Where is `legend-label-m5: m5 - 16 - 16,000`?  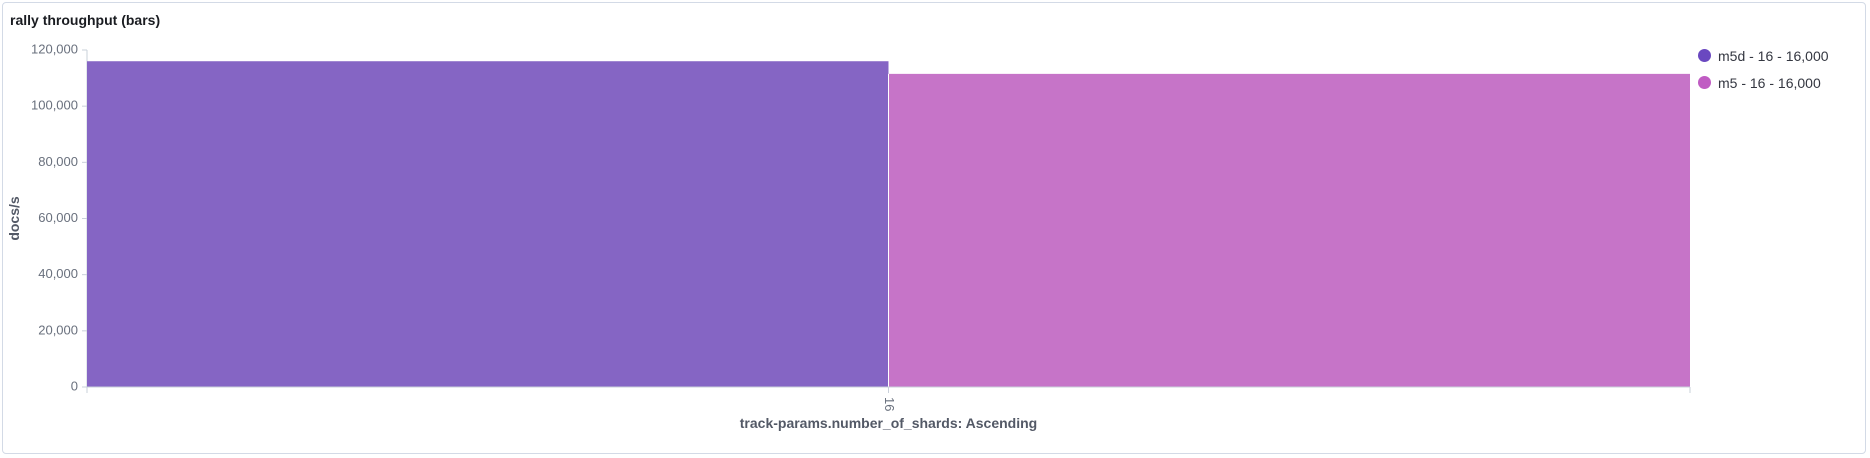 legend-label-m5: m5 - 16 - 16,000 is located at coordinates (1769, 82).